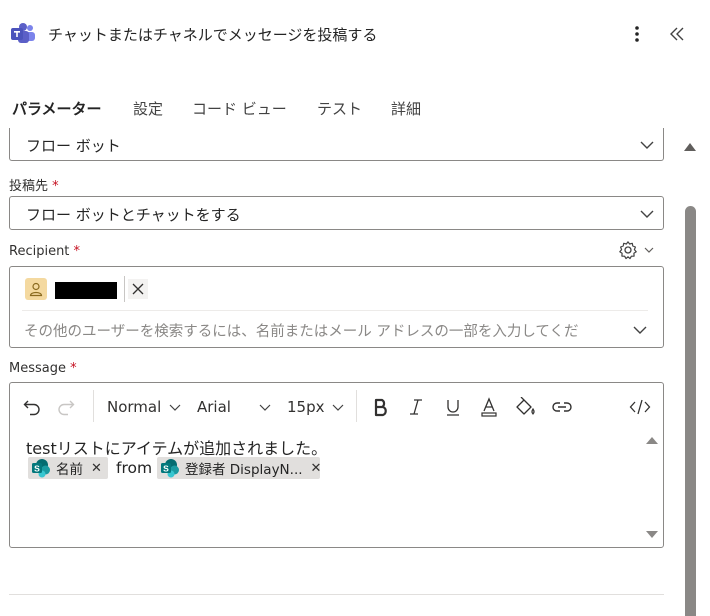 The height and width of the screenshot is (616, 710). What do you see at coordinates (336, 213) in the screenshot?
I see `post-in-select: フロー ボットとチャットをする` at bounding box center [336, 213].